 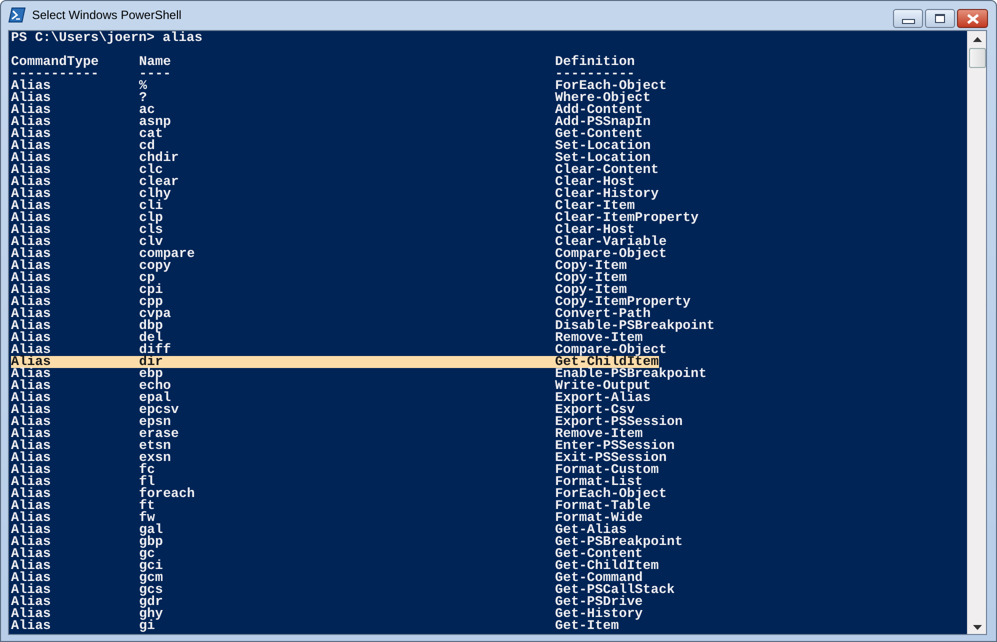 What do you see at coordinates (143, 98) in the screenshot?
I see `table-cell-text: ?` at bounding box center [143, 98].